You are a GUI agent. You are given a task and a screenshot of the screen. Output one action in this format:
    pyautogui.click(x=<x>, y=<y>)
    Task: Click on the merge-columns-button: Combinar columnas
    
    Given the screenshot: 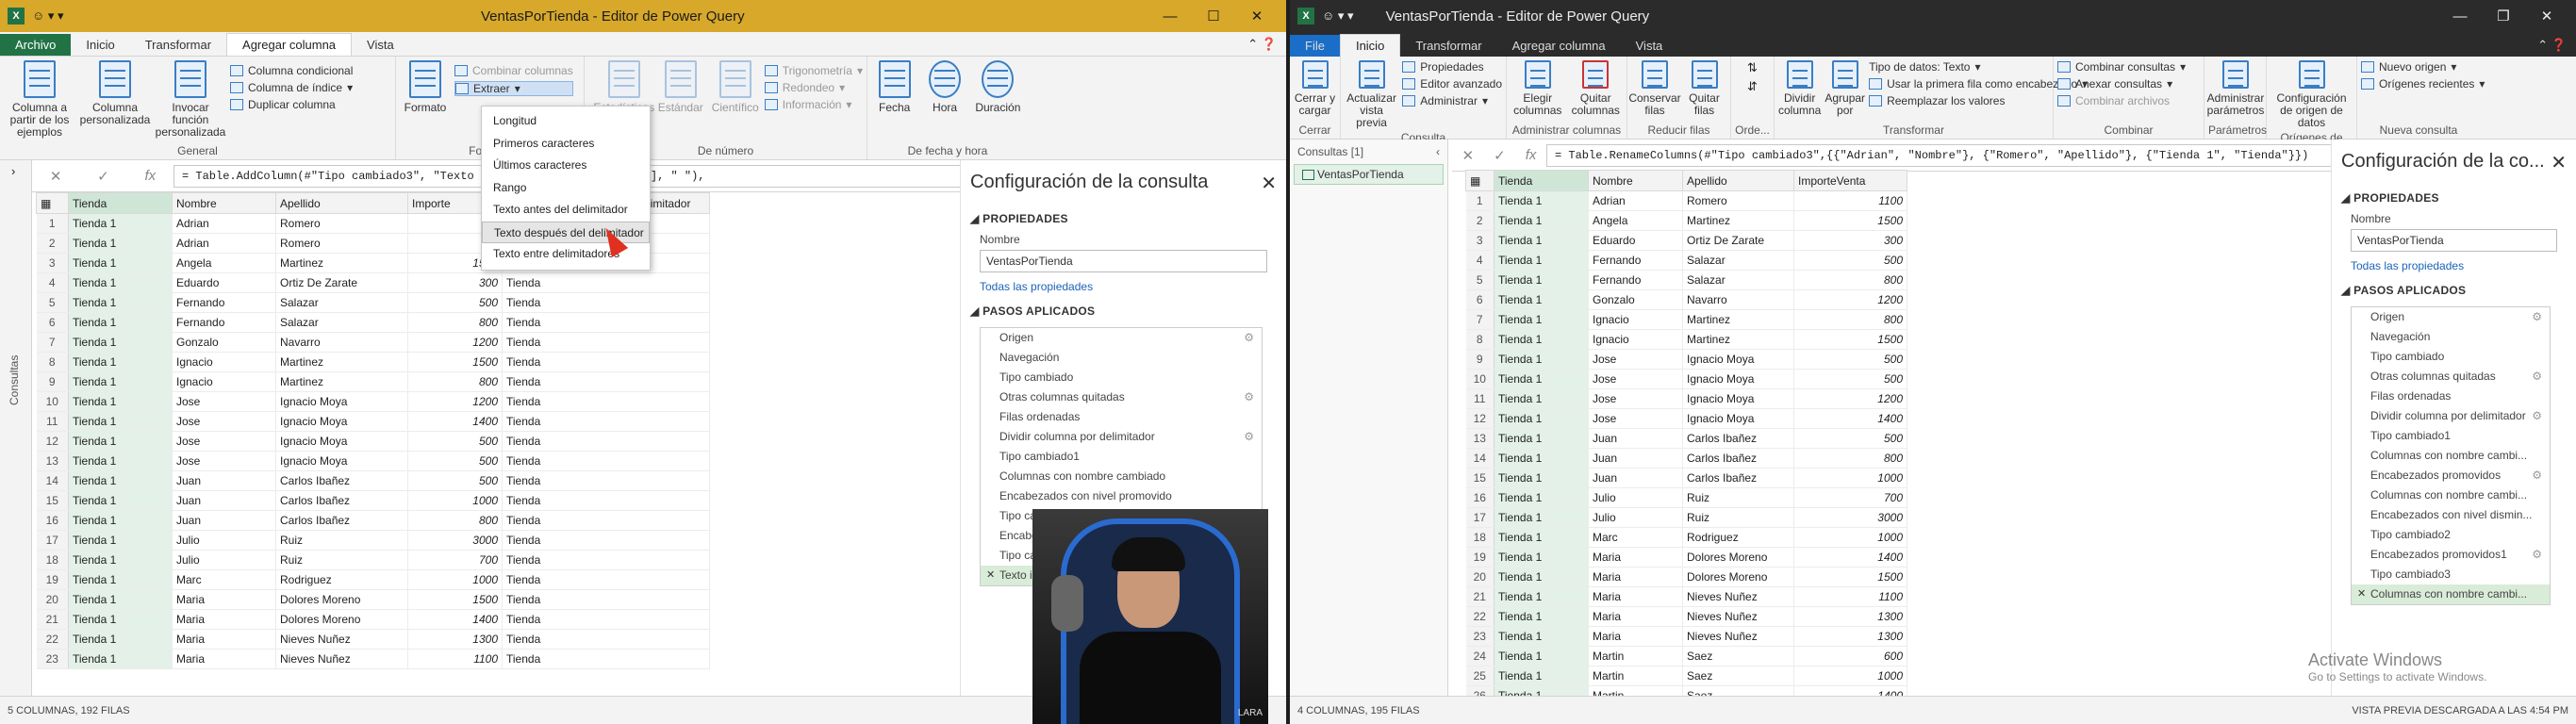 What is the action you would take?
    pyautogui.click(x=513, y=70)
    